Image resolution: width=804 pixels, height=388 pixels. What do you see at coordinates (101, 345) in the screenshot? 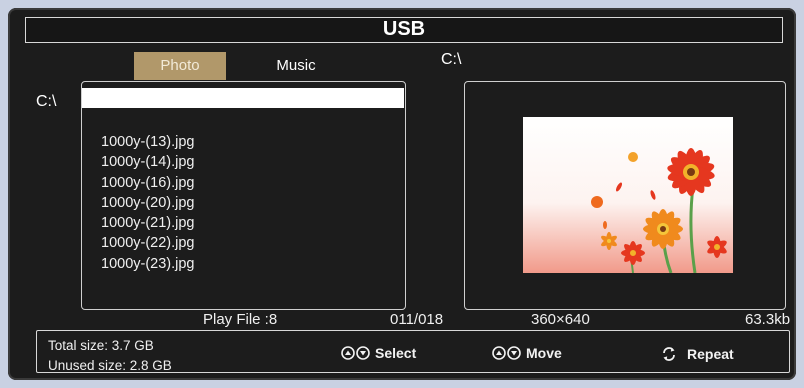
I see `total-size: Total size: 3.7 GB` at bounding box center [101, 345].